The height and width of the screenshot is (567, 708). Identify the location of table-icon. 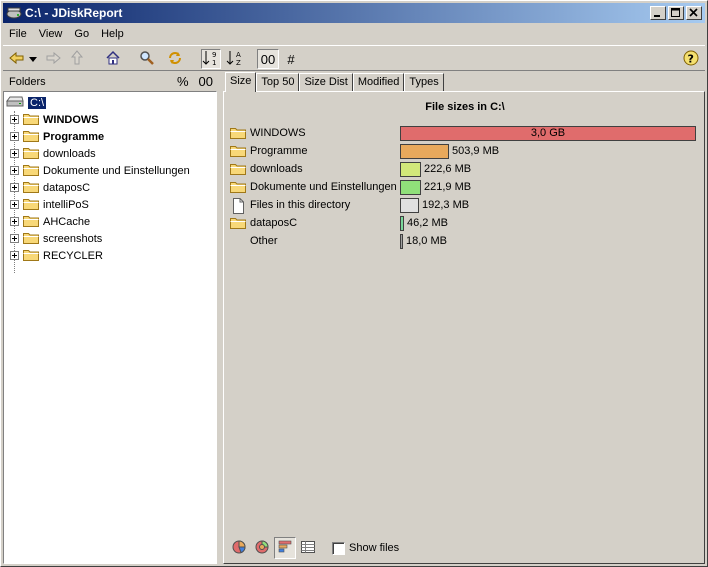
(308, 548).